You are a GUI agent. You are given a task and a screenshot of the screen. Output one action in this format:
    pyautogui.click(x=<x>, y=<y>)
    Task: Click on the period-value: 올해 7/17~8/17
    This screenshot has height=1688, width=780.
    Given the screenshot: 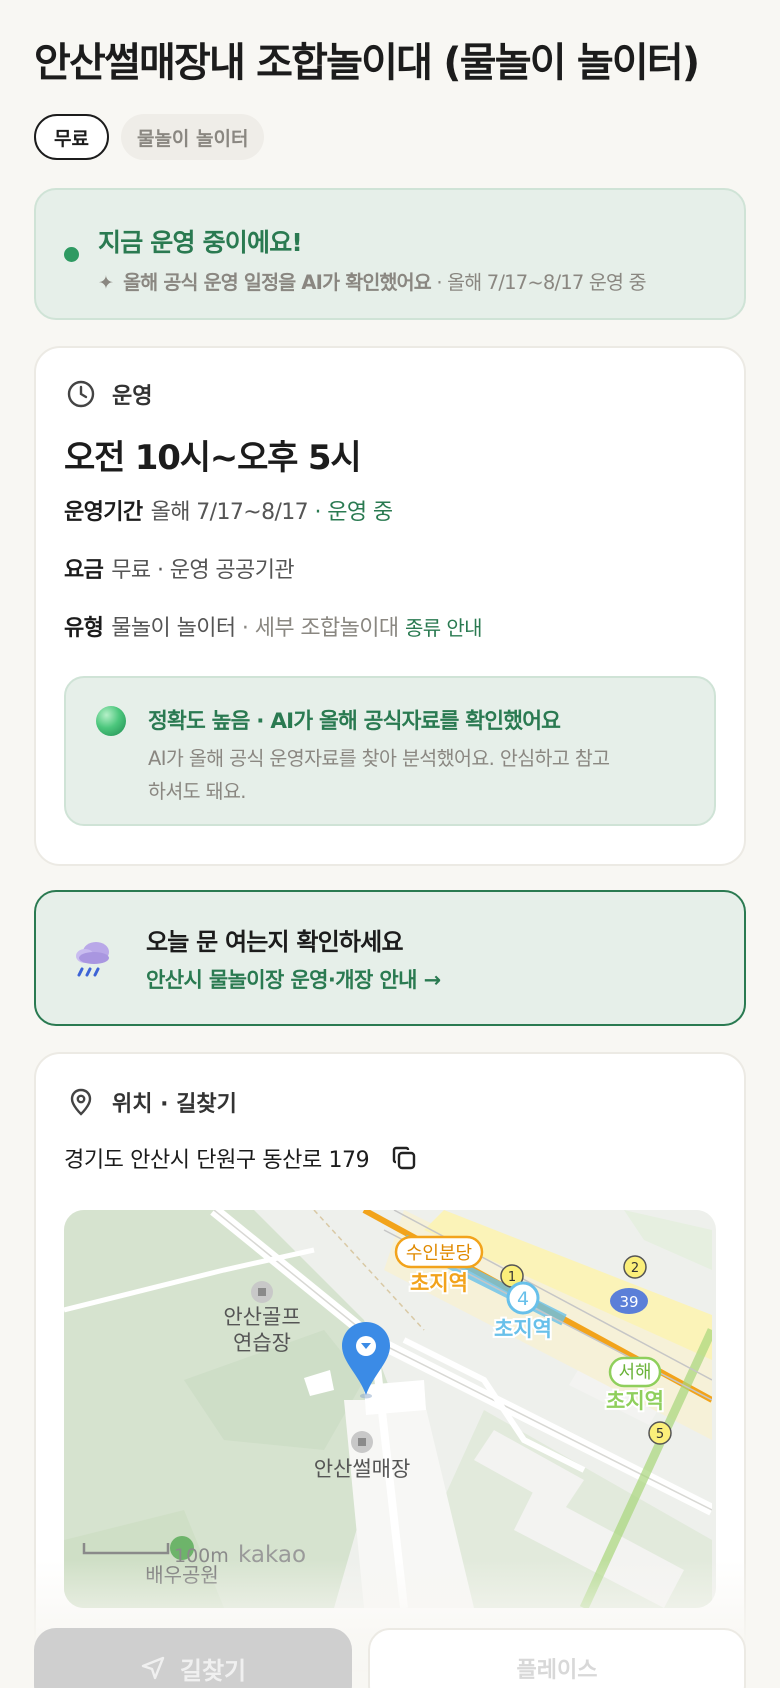 What is the action you would take?
    pyautogui.click(x=229, y=512)
    